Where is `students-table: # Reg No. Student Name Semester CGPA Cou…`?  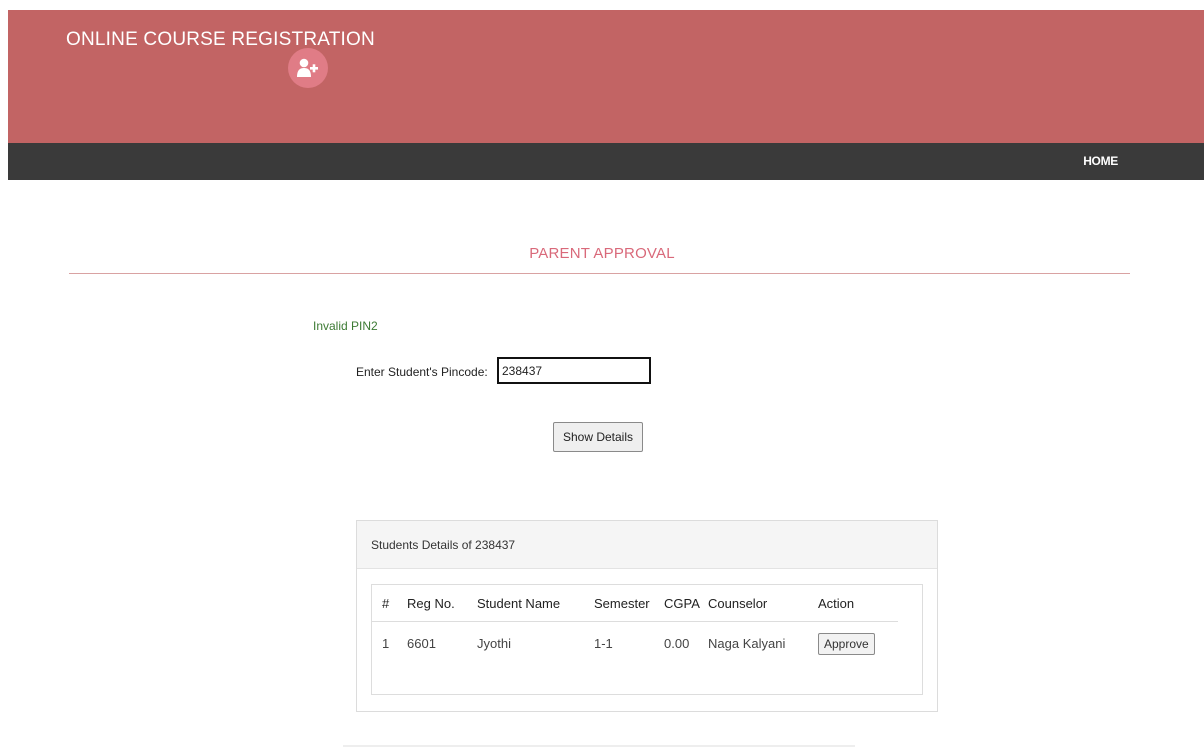
students-table: # Reg No. Student Name Semester CGPA Cou… is located at coordinates (635, 625).